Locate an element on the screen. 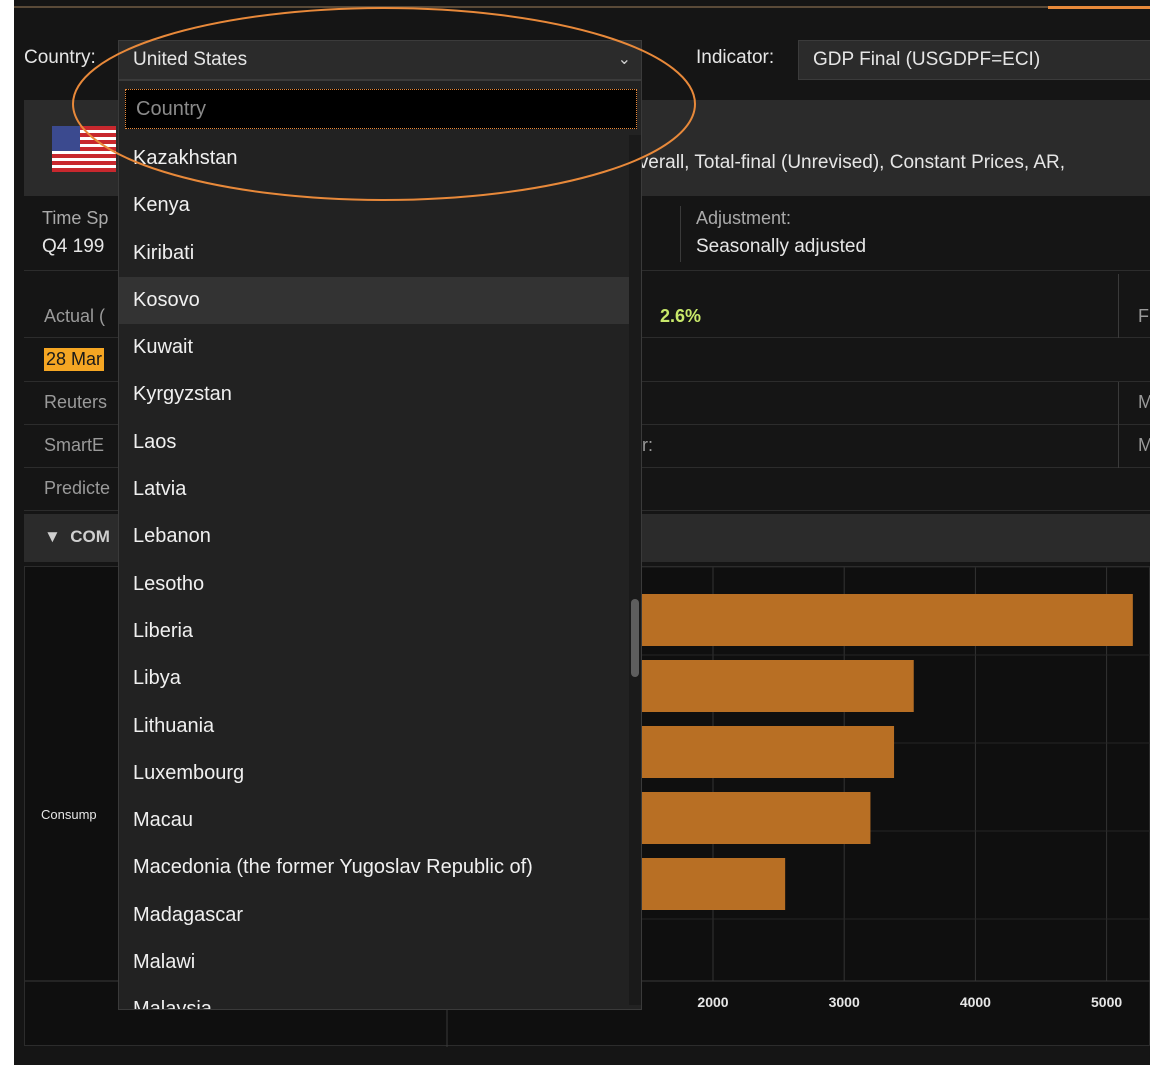  dropdown-option: Latvia is located at coordinates (374, 489).